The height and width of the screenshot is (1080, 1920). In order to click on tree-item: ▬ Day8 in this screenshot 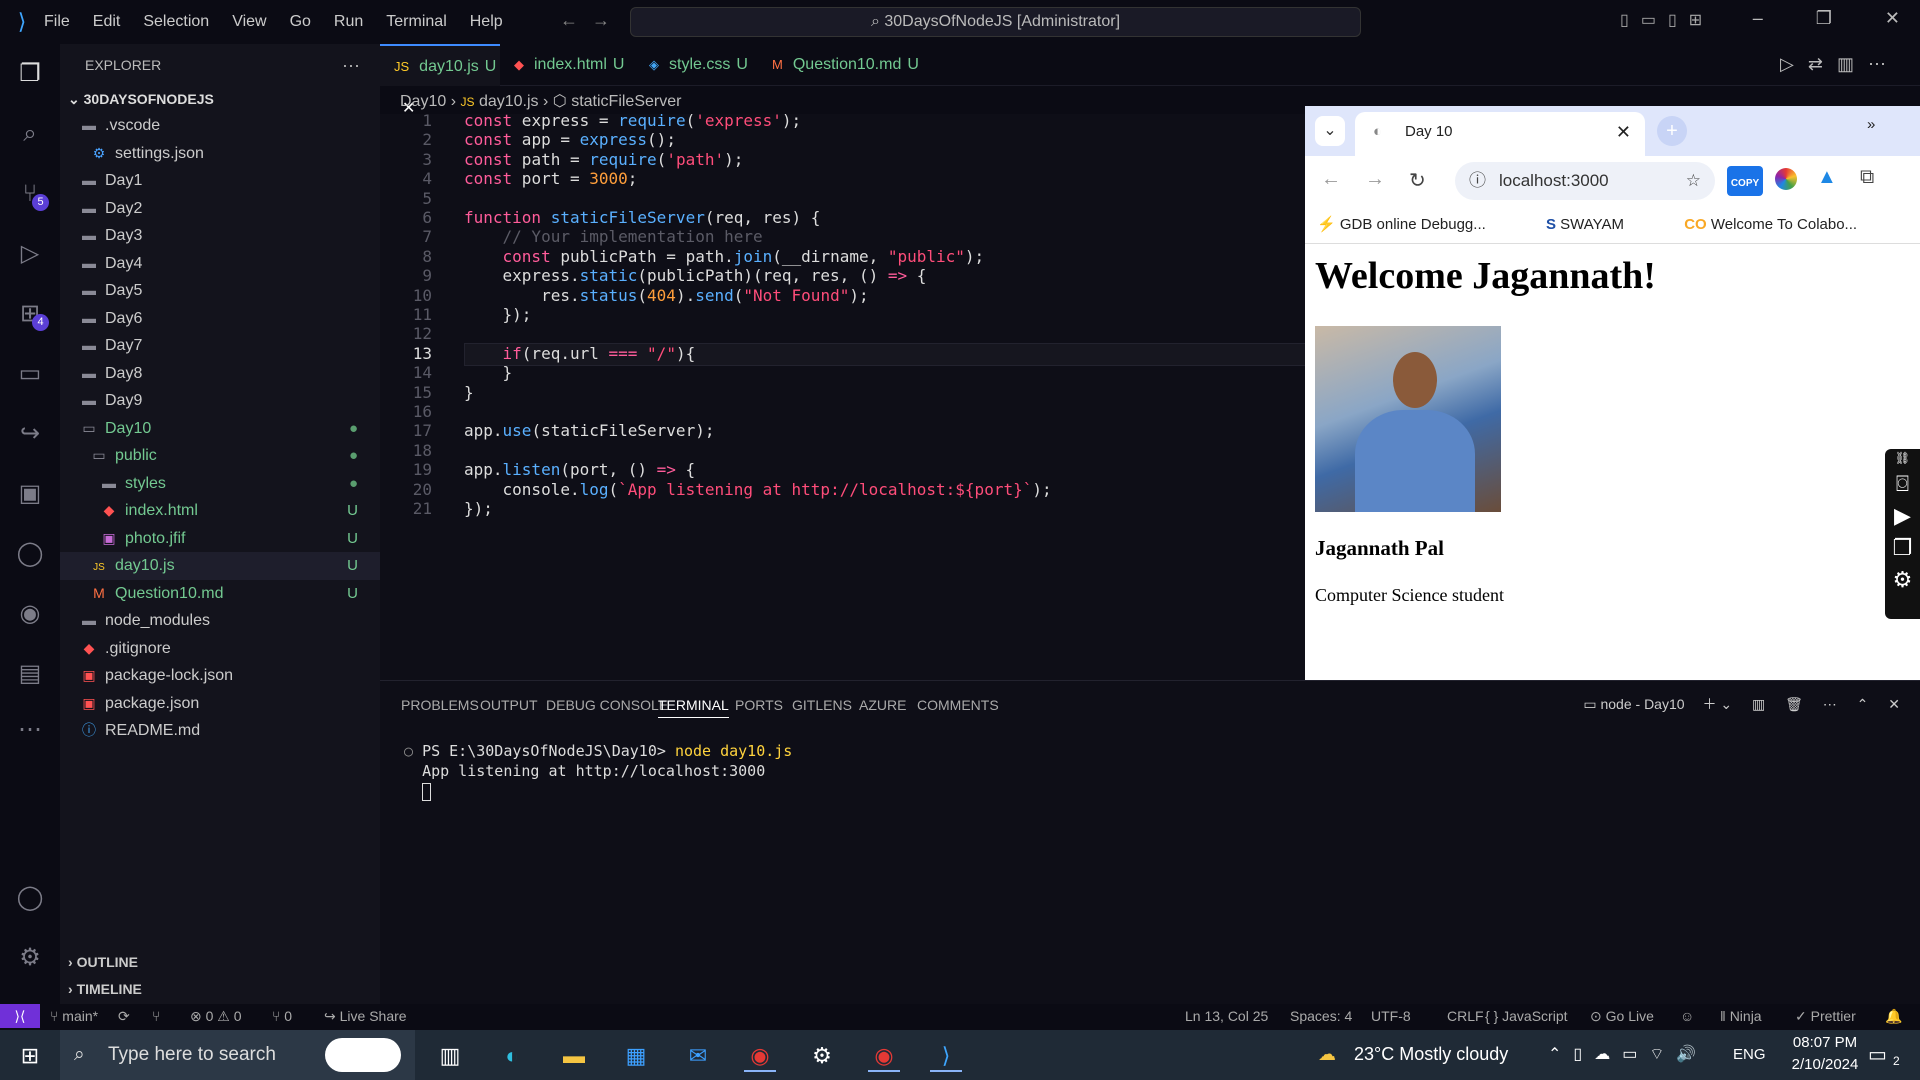, I will do `click(220, 374)`.